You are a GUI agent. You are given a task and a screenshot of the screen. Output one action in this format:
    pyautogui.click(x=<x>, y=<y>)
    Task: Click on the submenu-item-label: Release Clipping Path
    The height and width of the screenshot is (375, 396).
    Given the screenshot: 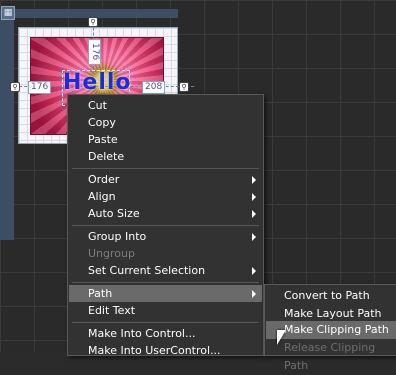 What is the action you would take?
    pyautogui.click(x=330, y=356)
    